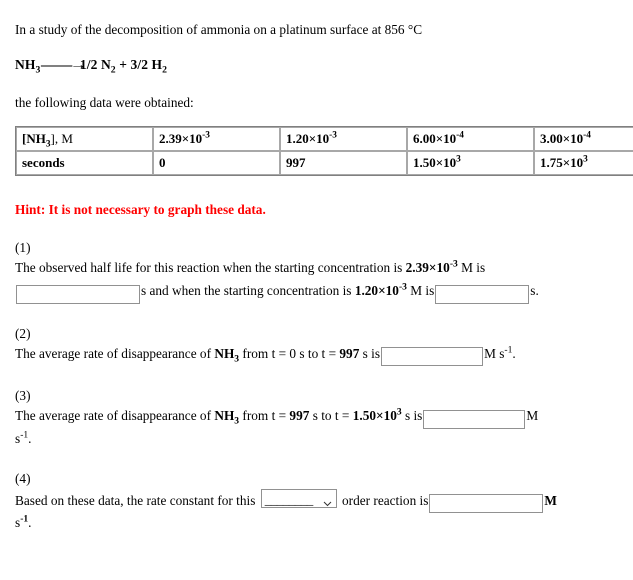 Image resolution: width=633 pixels, height=580 pixels. Describe the element at coordinates (25, 65) in the screenshot. I see `equation-reactant: NH` at that location.